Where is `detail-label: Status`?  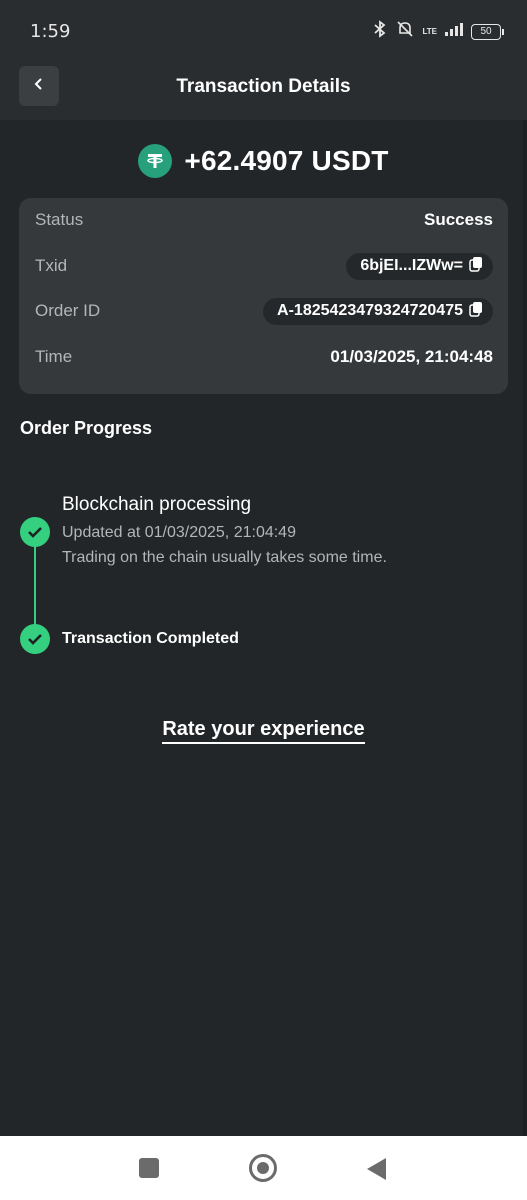 detail-label: Status is located at coordinates (59, 219).